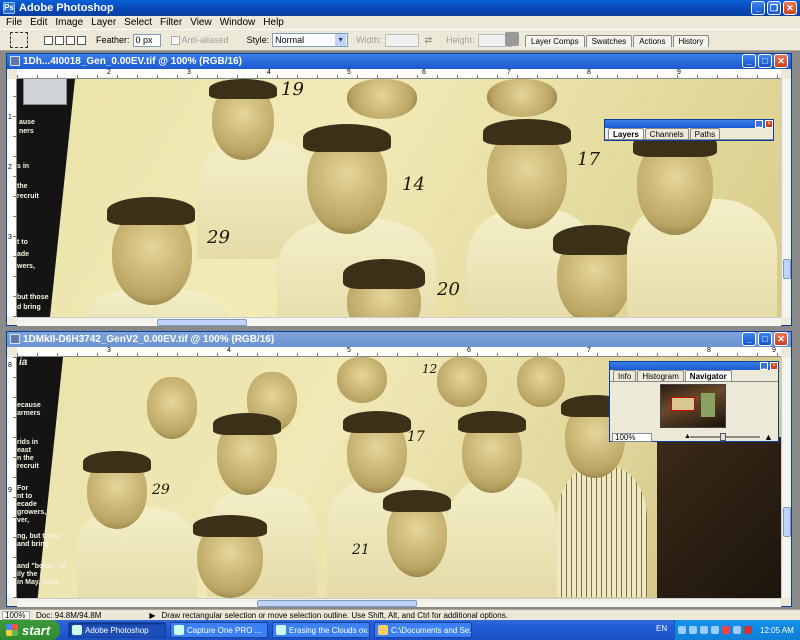 Image resolution: width=800 pixels, height=640 pixels. Describe the element at coordinates (273, 22) in the screenshot. I see `menu-help: Help` at that location.